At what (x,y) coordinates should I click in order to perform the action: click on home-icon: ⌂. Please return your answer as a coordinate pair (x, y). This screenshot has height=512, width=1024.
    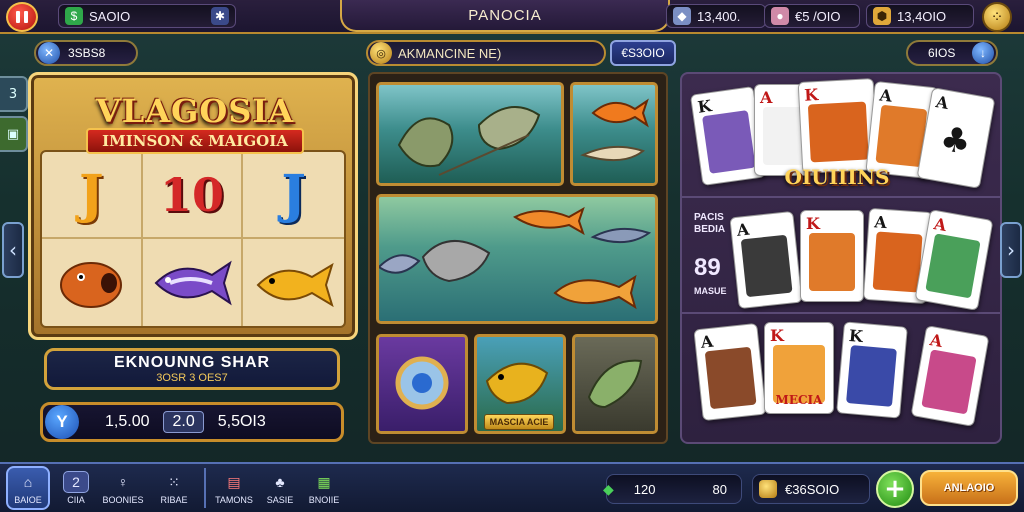
    Looking at the image, I should click on (28, 482).